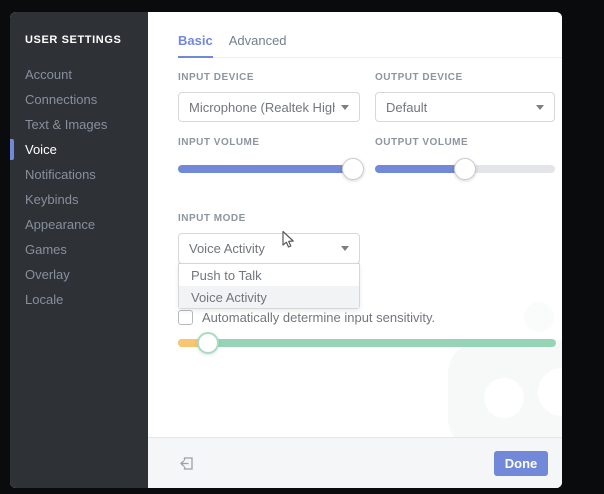  What do you see at coordinates (227, 248) in the screenshot?
I see `input-mode-value: Voice Activity` at bounding box center [227, 248].